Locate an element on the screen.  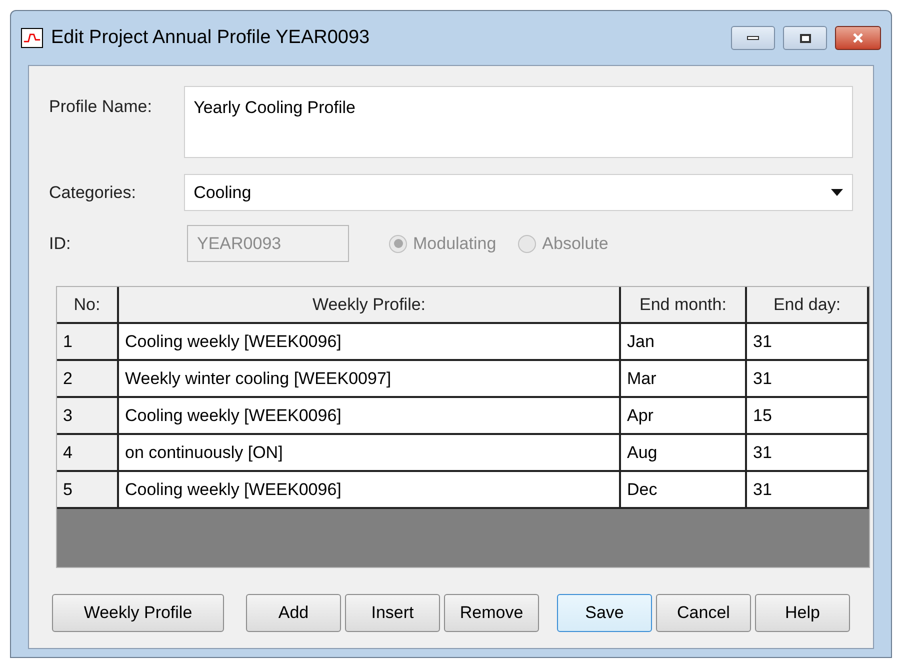
table-cell: Weekly winter cooling [WEEK0097] is located at coordinates (370, 379).